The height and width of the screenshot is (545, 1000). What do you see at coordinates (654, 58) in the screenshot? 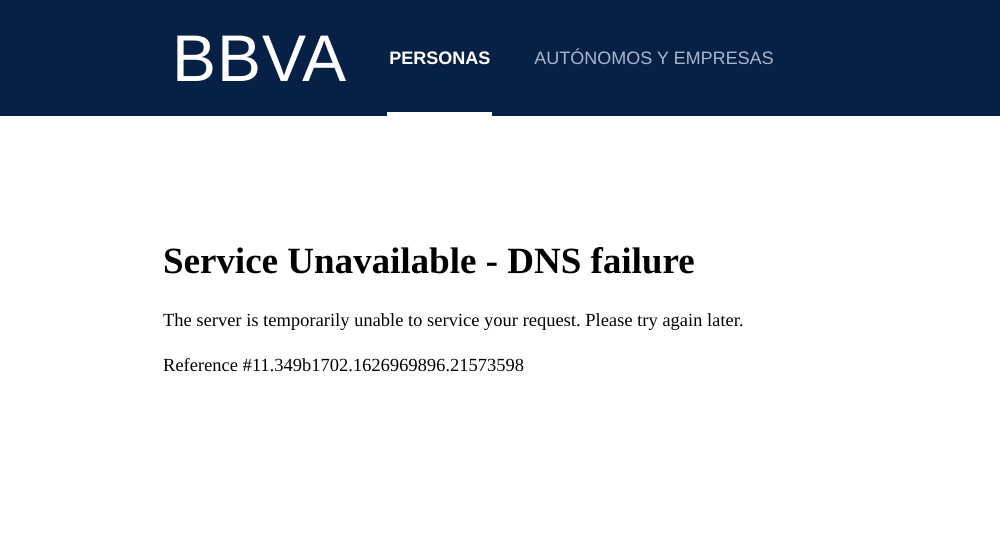
I see `nav-tab: AUTÓNOMOS Y EMPRESAS` at bounding box center [654, 58].